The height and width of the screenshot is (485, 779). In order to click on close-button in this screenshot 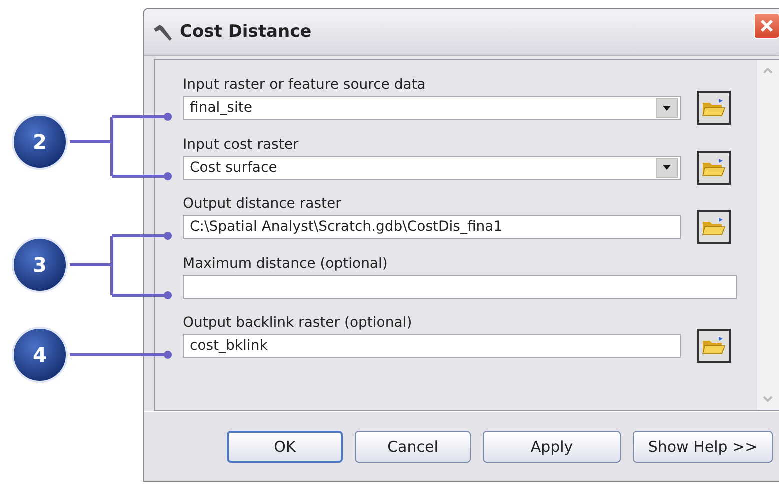, I will do `click(766, 26)`.